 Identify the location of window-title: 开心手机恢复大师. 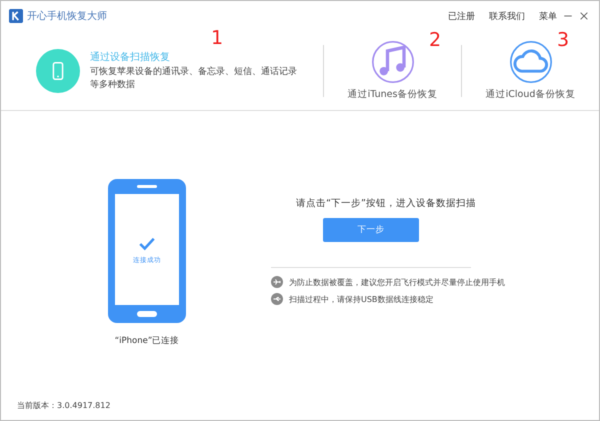
(67, 16).